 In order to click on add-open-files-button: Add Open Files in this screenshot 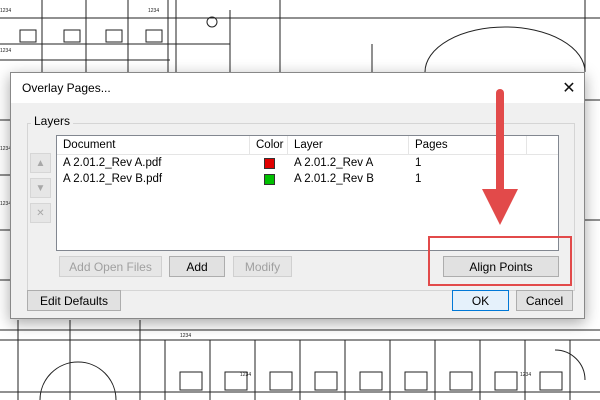, I will do `click(110, 266)`.